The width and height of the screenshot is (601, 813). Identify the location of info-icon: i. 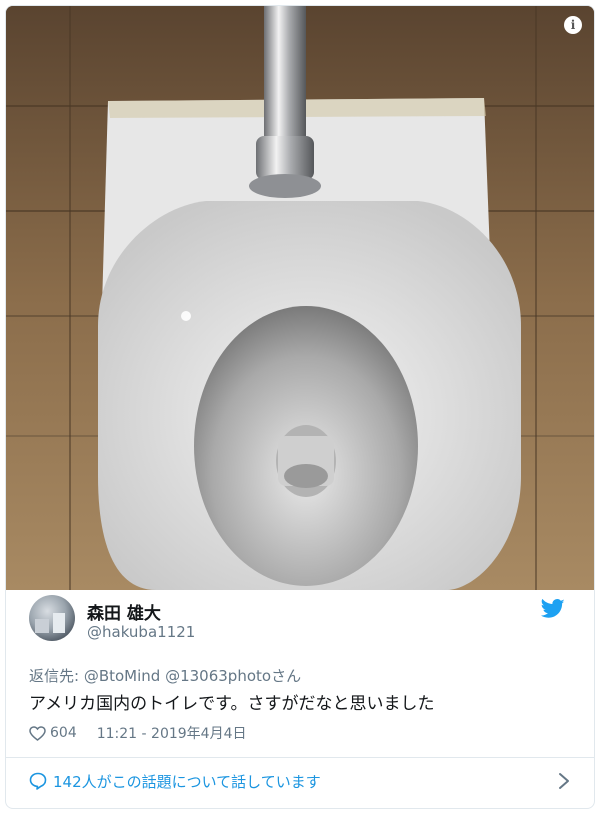
(573, 25).